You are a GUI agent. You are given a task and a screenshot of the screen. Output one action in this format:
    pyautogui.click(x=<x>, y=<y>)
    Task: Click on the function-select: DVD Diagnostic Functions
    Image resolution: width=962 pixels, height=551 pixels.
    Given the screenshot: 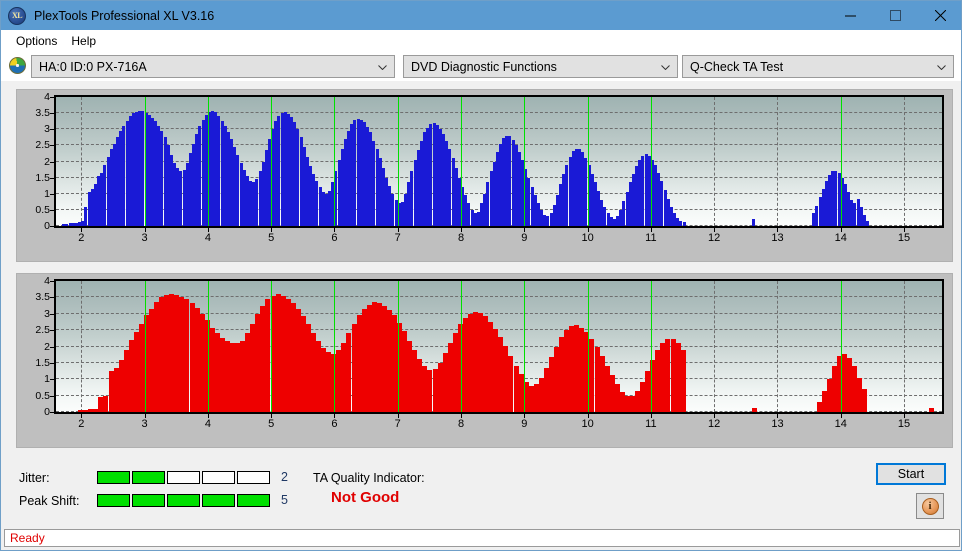 What is the action you would take?
    pyautogui.click(x=540, y=66)
    